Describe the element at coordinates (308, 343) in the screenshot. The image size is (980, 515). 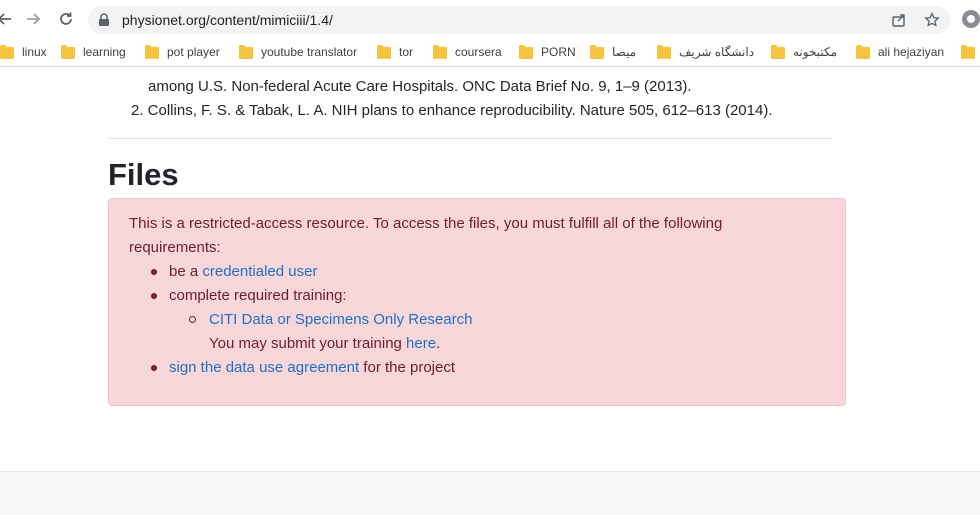
I see `submit-training-prefix: You may submit your training` at that location.